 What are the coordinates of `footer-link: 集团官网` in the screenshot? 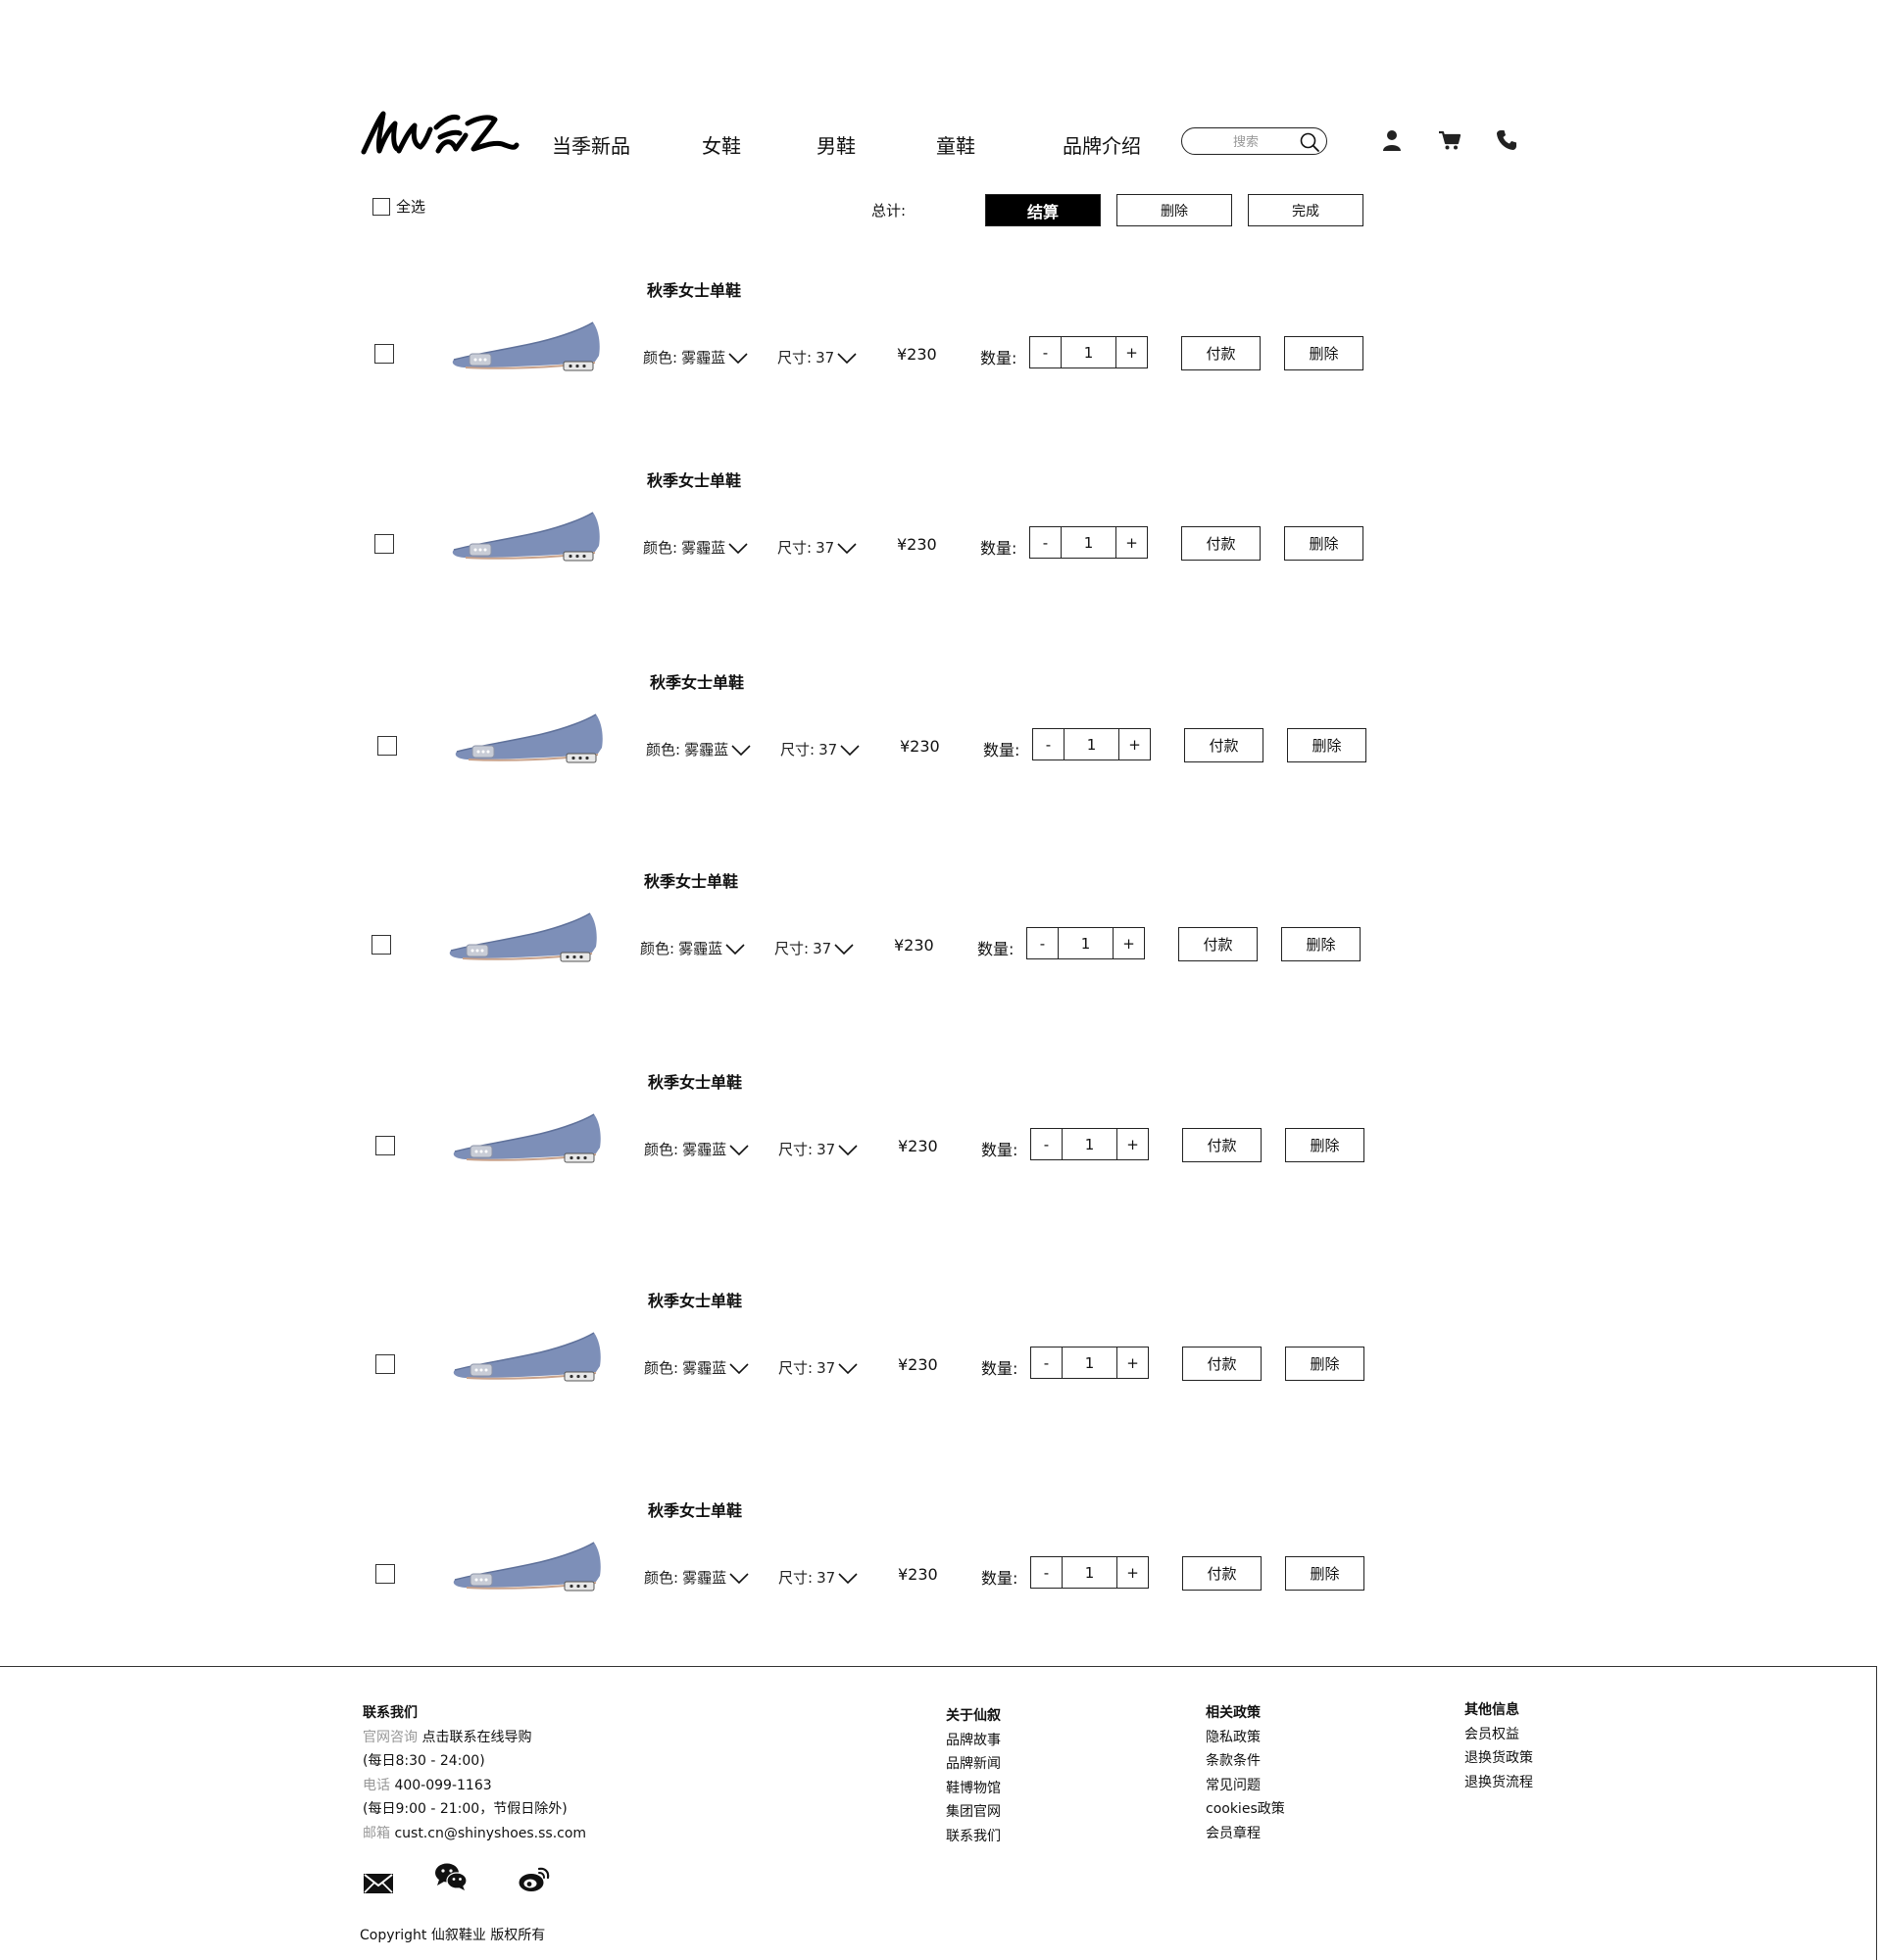 It's located at (973, 1812).